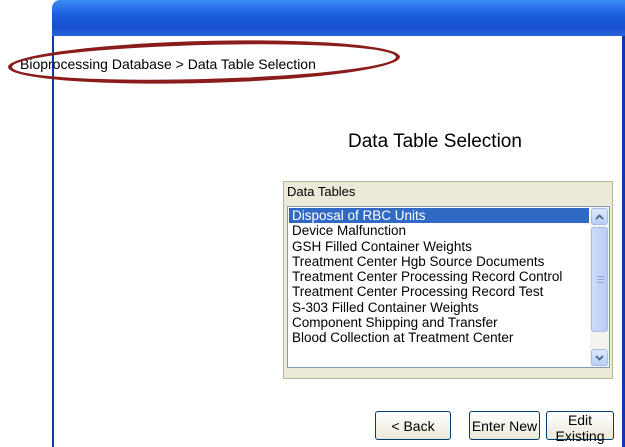 Image resolution: width=625 pixels, height=447 pixels. I want to click on back-button: < Back, so click(413, 425).